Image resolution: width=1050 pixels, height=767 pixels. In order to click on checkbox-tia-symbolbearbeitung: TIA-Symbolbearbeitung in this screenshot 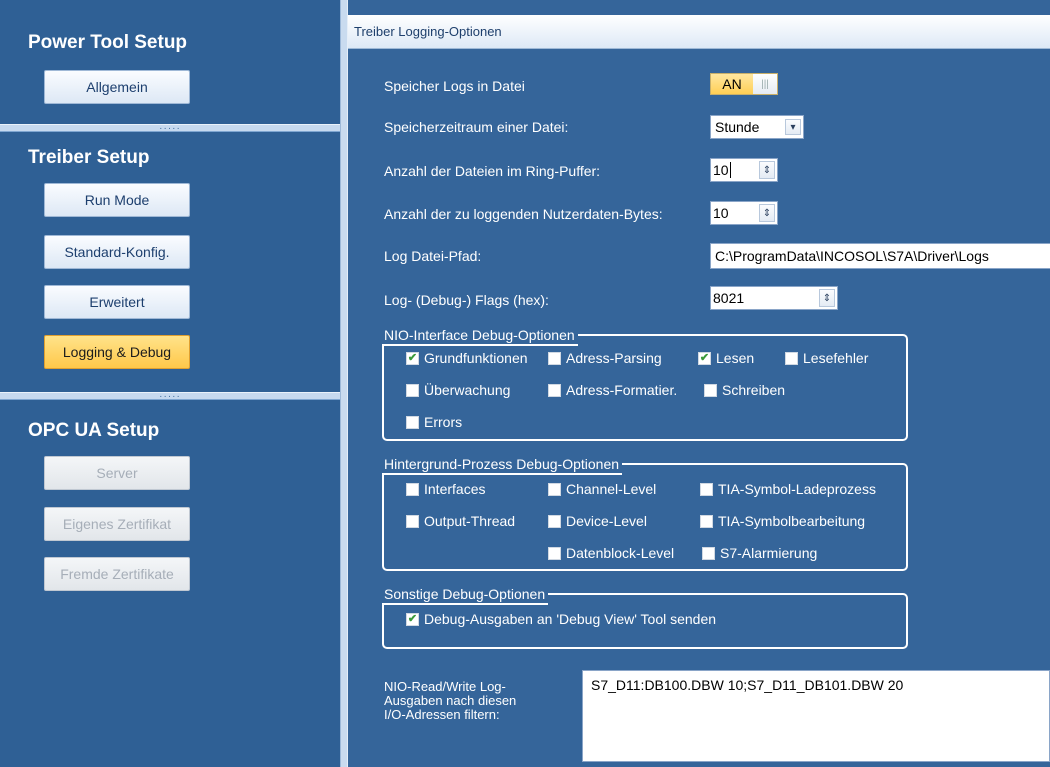, I will do `click(782, 521)`.